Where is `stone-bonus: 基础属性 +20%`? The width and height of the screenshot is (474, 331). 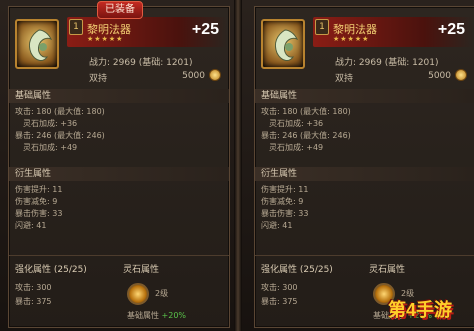 stone-bonus: 基础属性 +20% is located at coordinates (156, 315).